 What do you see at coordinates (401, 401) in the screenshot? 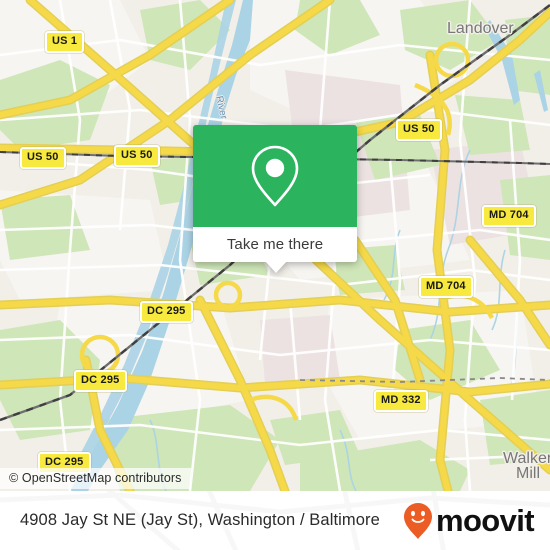
I see `highway-shield: MD 332` at bounding box center [401, 401].